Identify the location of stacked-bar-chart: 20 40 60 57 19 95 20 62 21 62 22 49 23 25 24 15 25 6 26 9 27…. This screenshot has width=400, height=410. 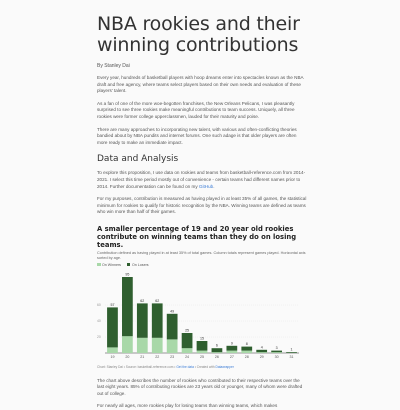
(198, 315).